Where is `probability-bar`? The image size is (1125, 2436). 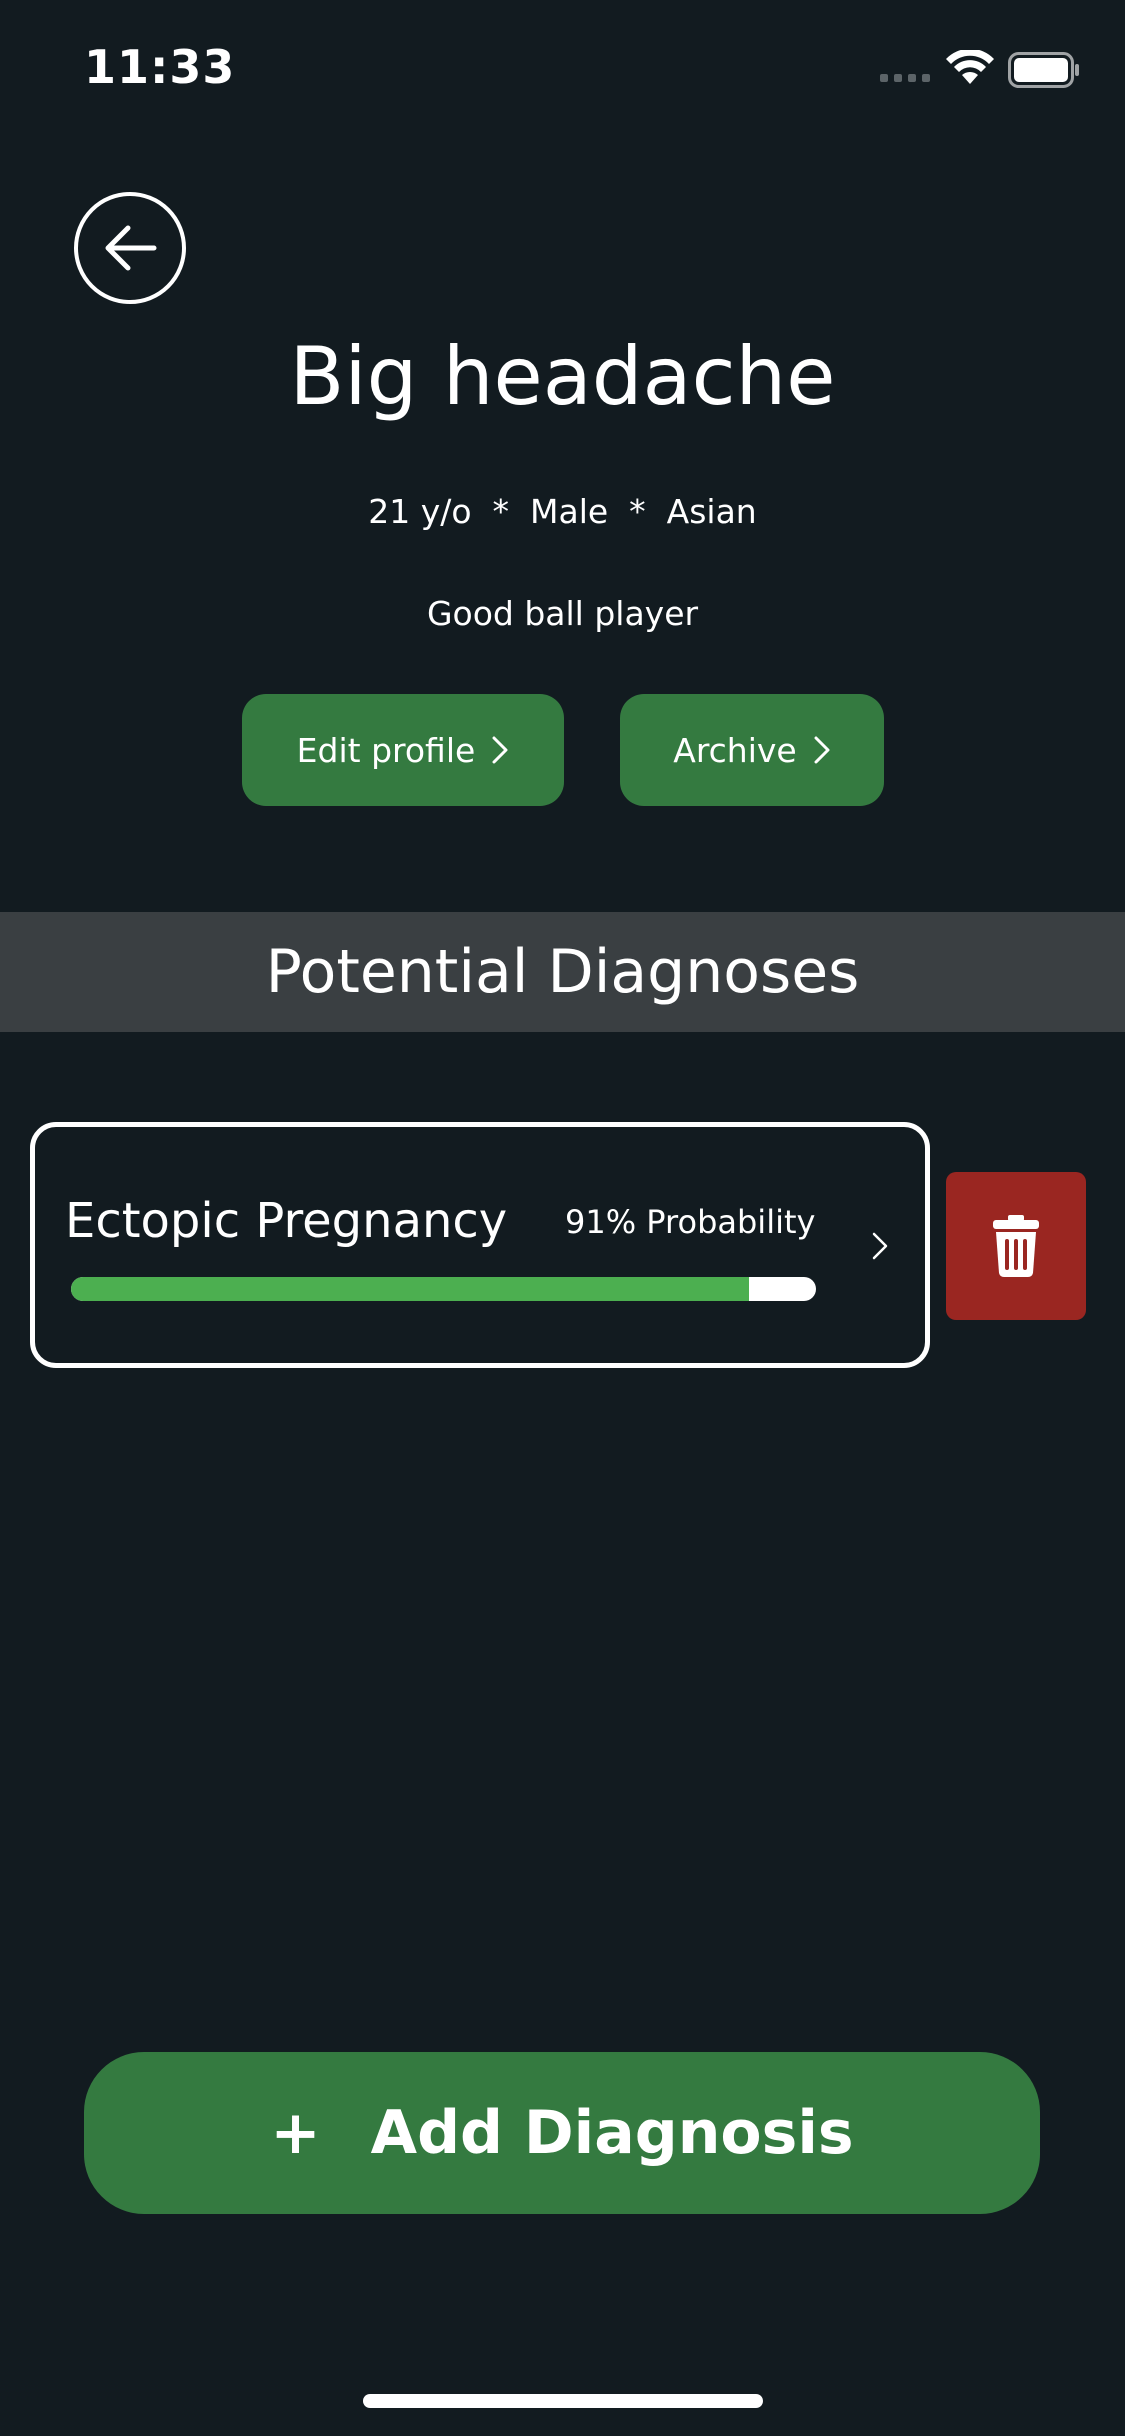
probability-bar is located at coordinates (443, 1289).